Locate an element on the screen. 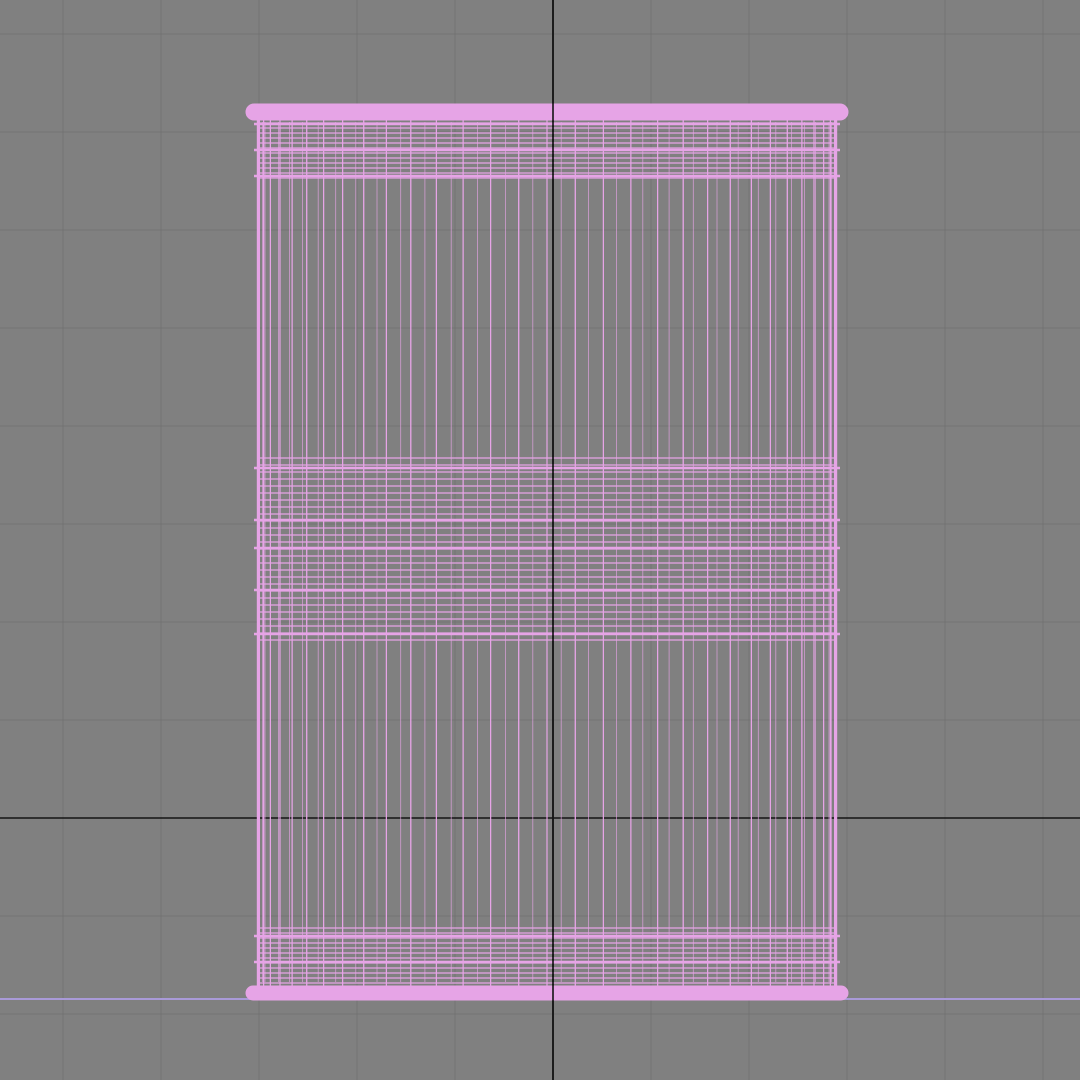 The height and width of the screenshot is (1080, 1080). mesh-bottom-rim is located at coordinates (547, 993).